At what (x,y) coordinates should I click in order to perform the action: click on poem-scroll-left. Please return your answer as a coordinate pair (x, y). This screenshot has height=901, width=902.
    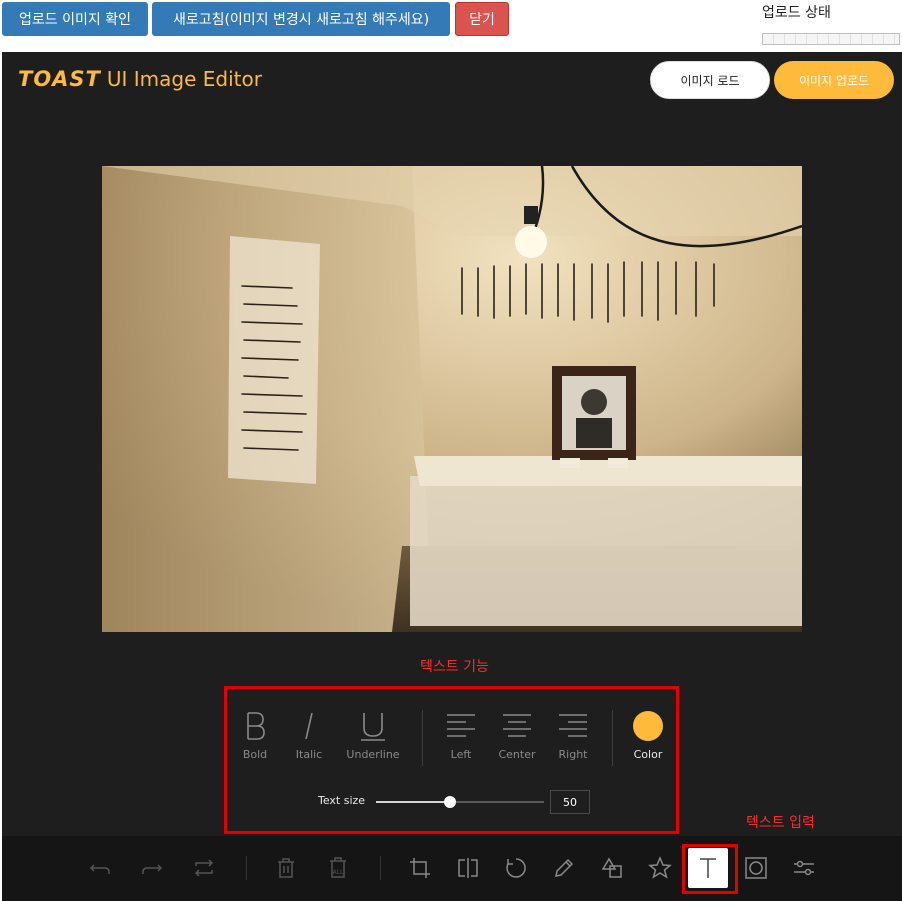
    Looking at the image, I should click on (274, 360).